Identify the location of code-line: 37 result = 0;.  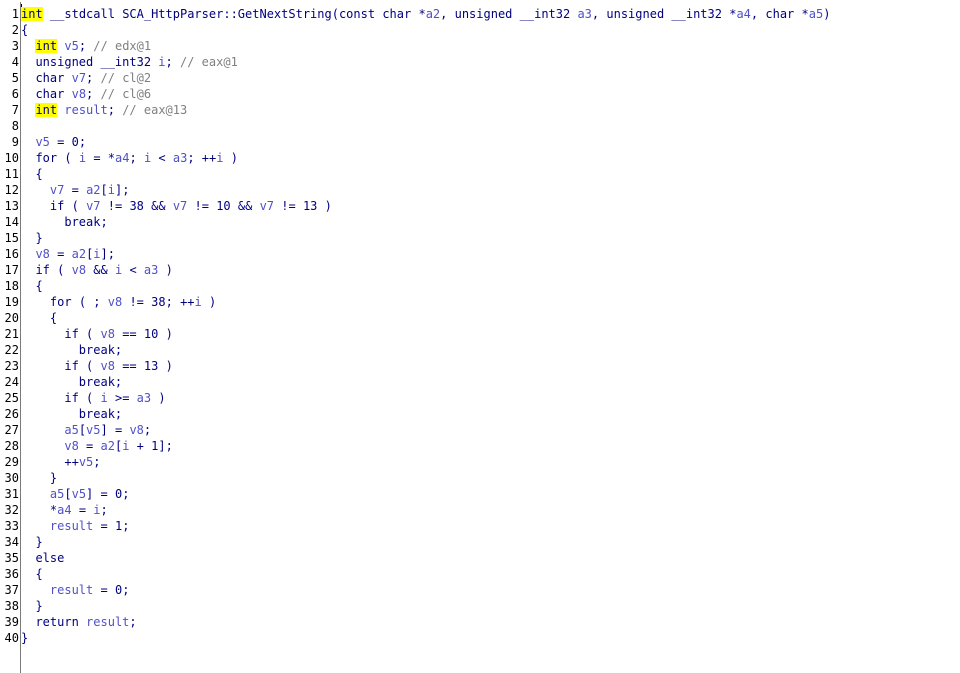
(415, 590).